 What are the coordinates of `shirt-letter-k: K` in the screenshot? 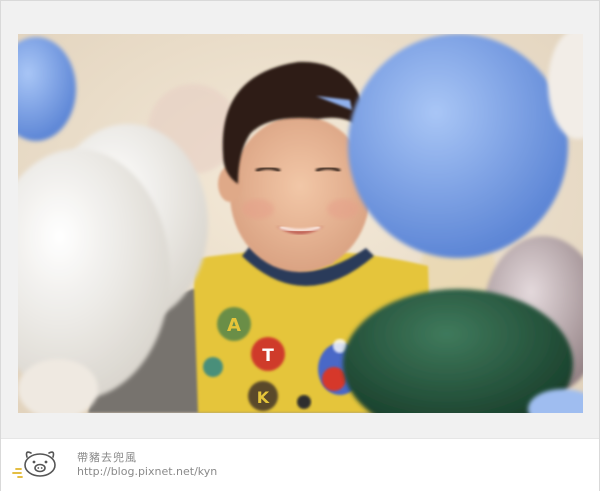 It's located at (263, 397).